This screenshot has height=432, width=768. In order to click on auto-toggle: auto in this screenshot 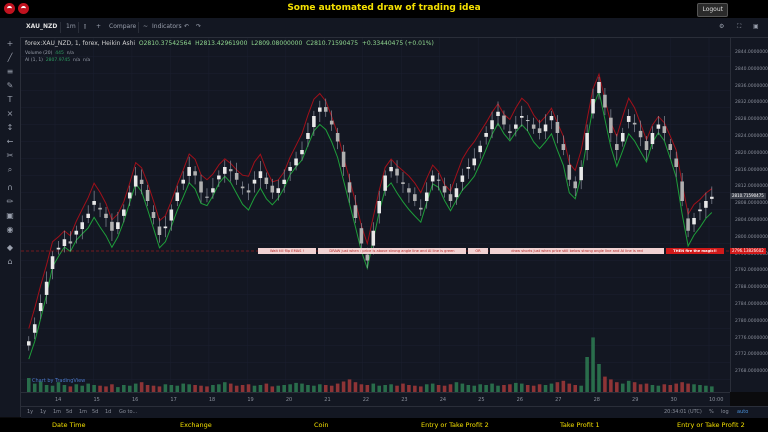, I will do `click(742, 412)`.